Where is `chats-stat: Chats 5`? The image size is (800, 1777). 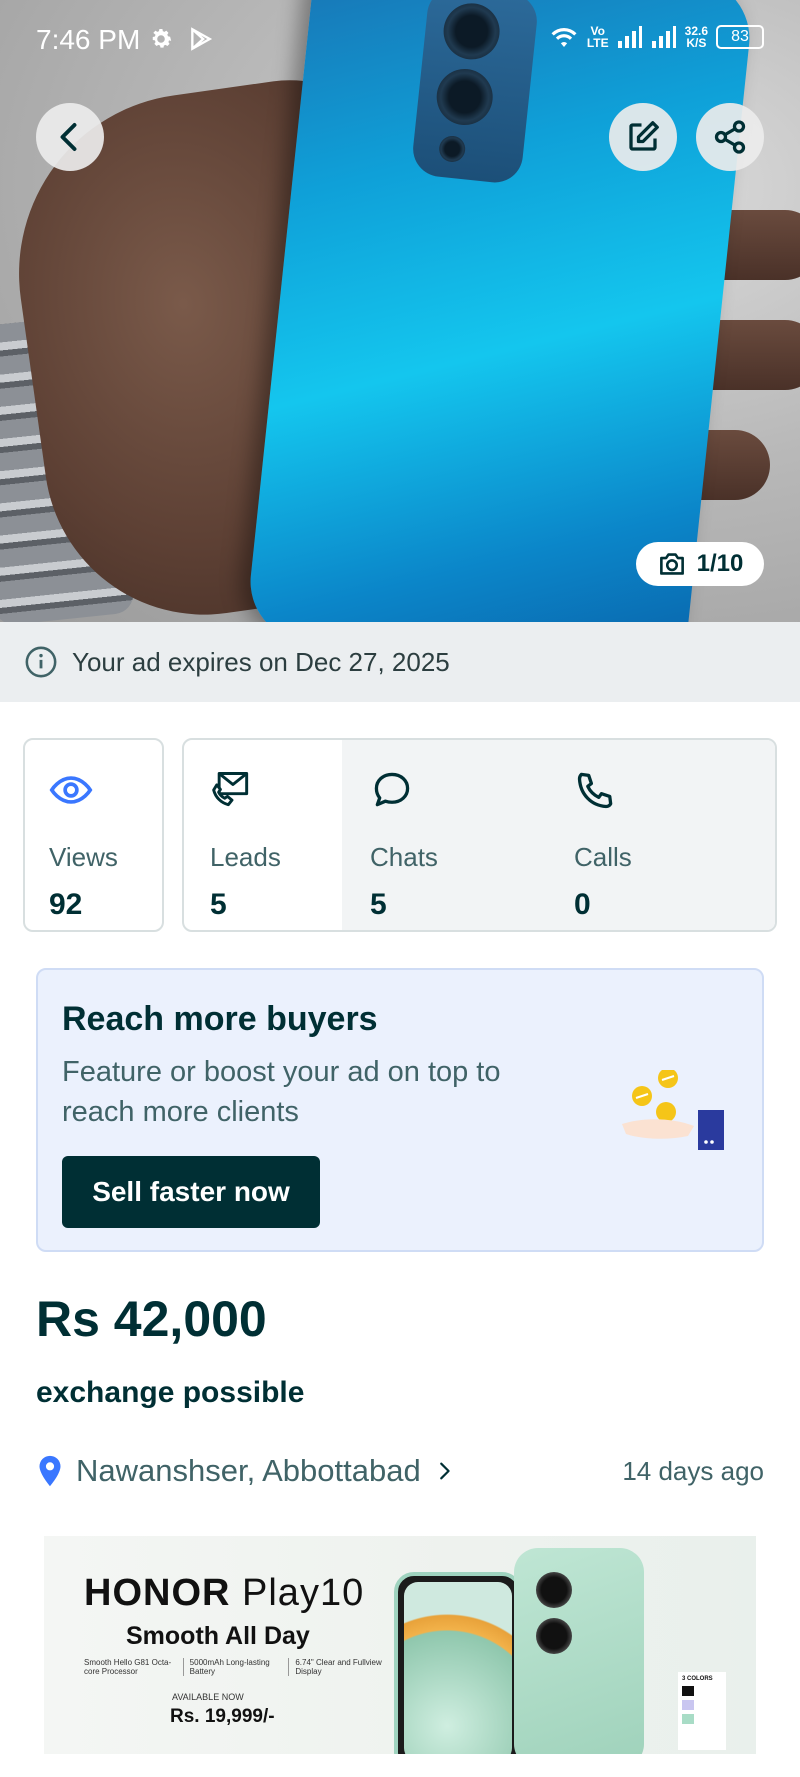
chats-stat: Chats 5 is located at coordinates (440, 835).